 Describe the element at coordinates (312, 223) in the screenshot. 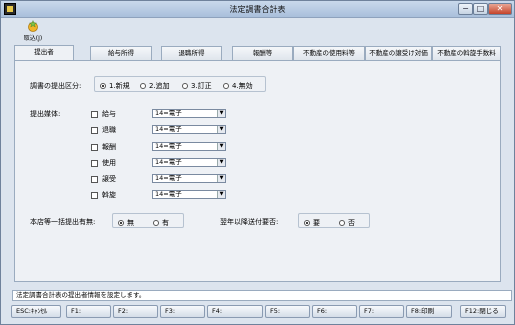

I see `next-year-form-option: 要` at that location.